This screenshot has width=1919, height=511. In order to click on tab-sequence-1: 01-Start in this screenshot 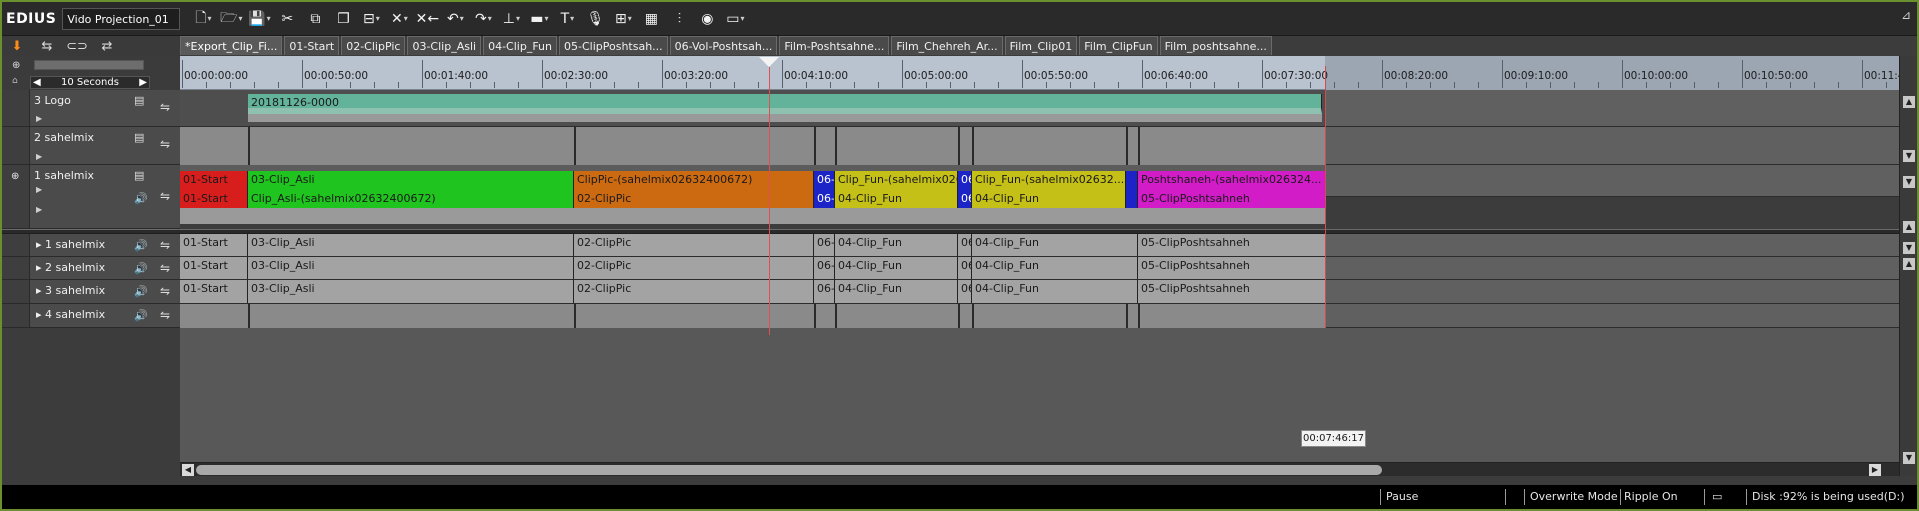, I will do `click(312, 45)`.